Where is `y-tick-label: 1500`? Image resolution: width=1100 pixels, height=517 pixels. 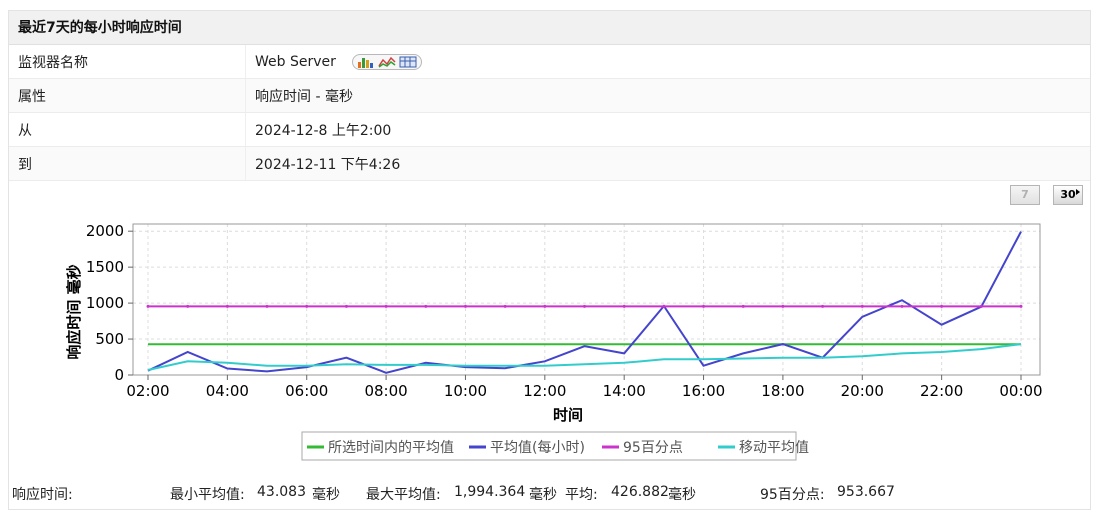
y-tick-label: 1500 is located at coordinates (105, 267).